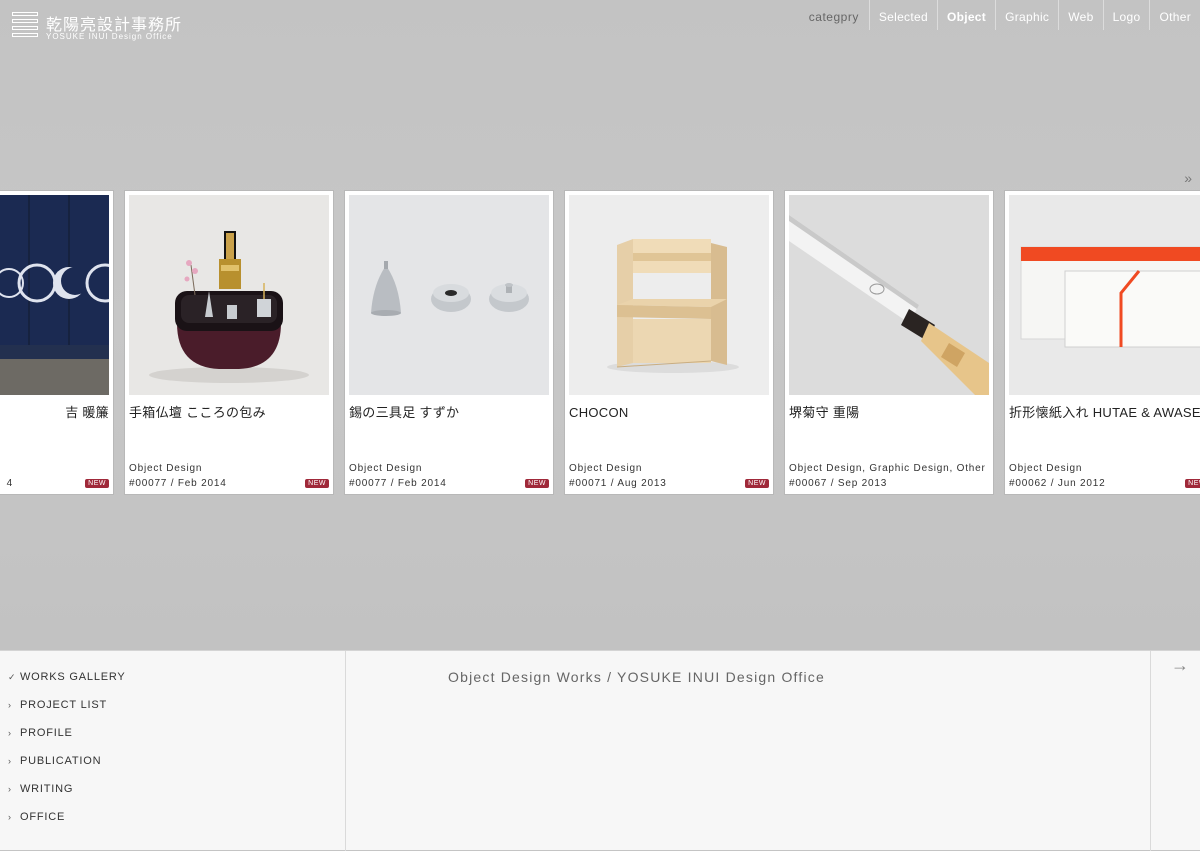  Describe the element at coordinates (73, 677) in the screenshot. I see `nav-label: WORKS GALLERY` at that location.